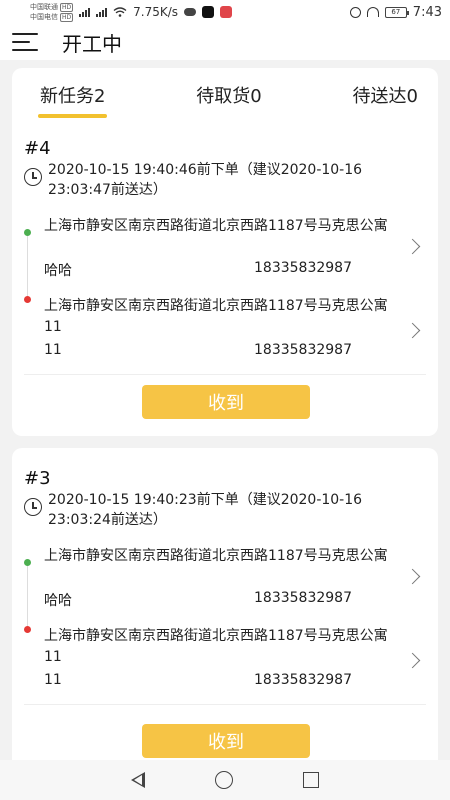 The image size is (450, 800). I want to click on status-tabs: 新任务2 待取货0 待送达0, so click(225, 102).